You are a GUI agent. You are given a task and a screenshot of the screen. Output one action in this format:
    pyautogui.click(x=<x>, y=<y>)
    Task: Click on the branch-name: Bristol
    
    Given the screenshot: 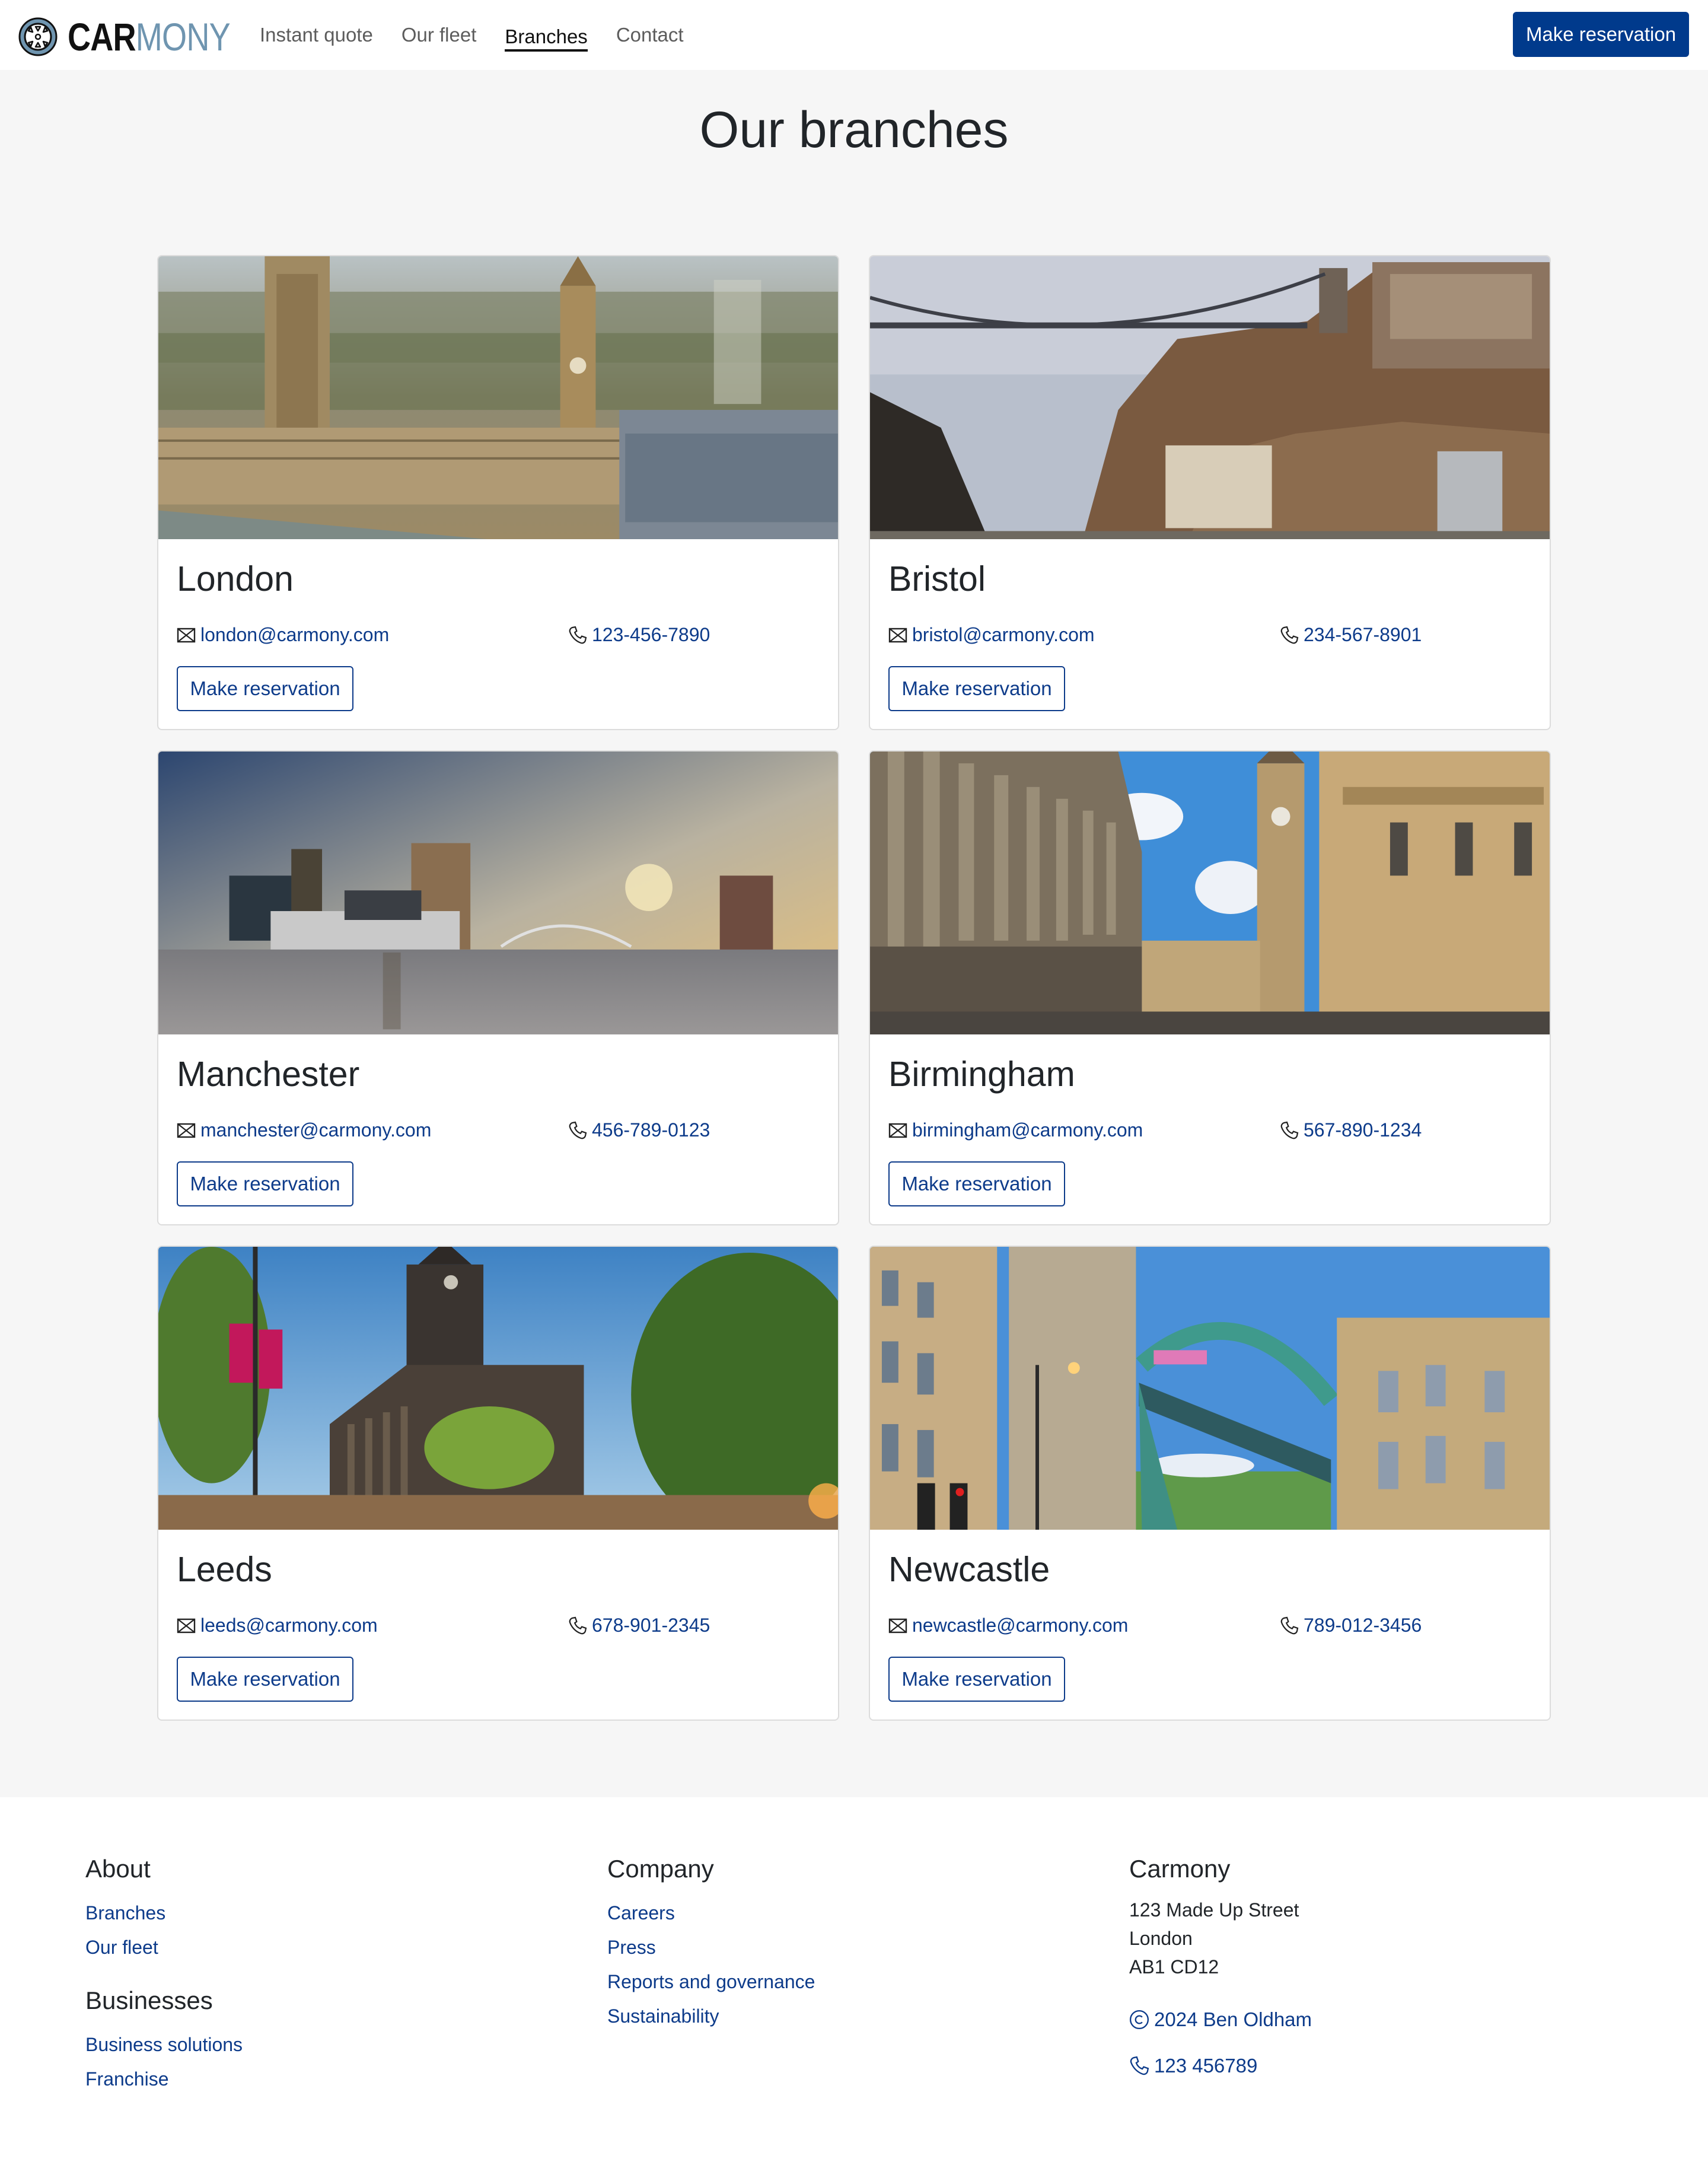 What is the action you would take?
    pyautogui.click(x=937, y=578)
    